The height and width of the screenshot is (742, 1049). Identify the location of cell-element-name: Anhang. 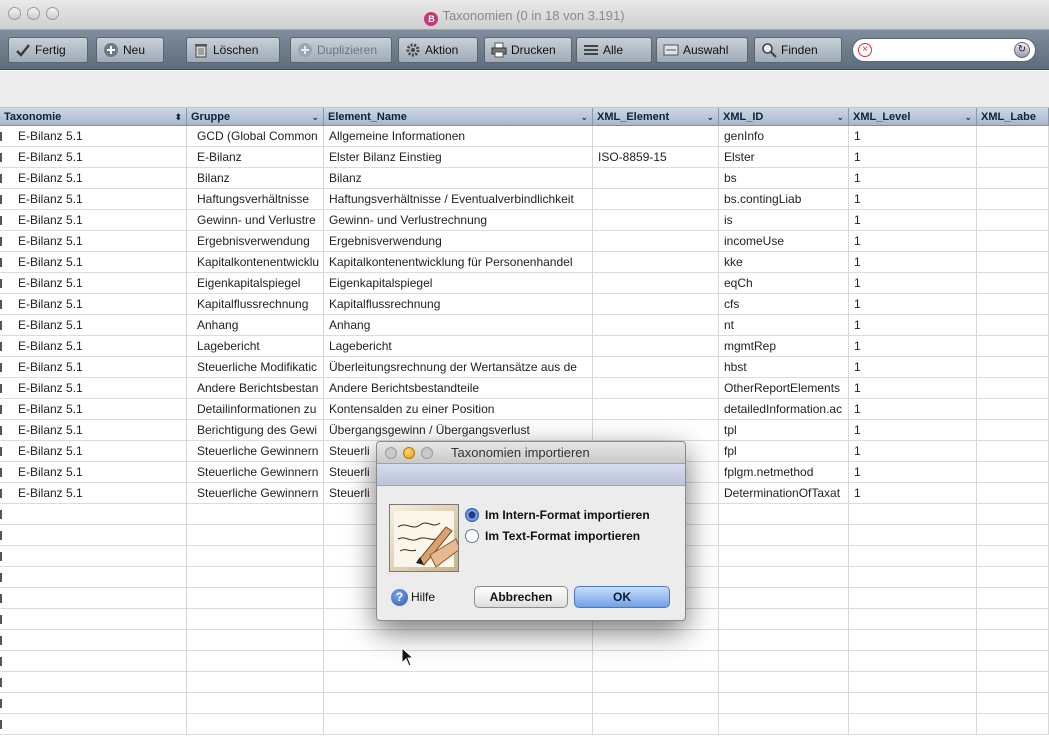
(458, 325).